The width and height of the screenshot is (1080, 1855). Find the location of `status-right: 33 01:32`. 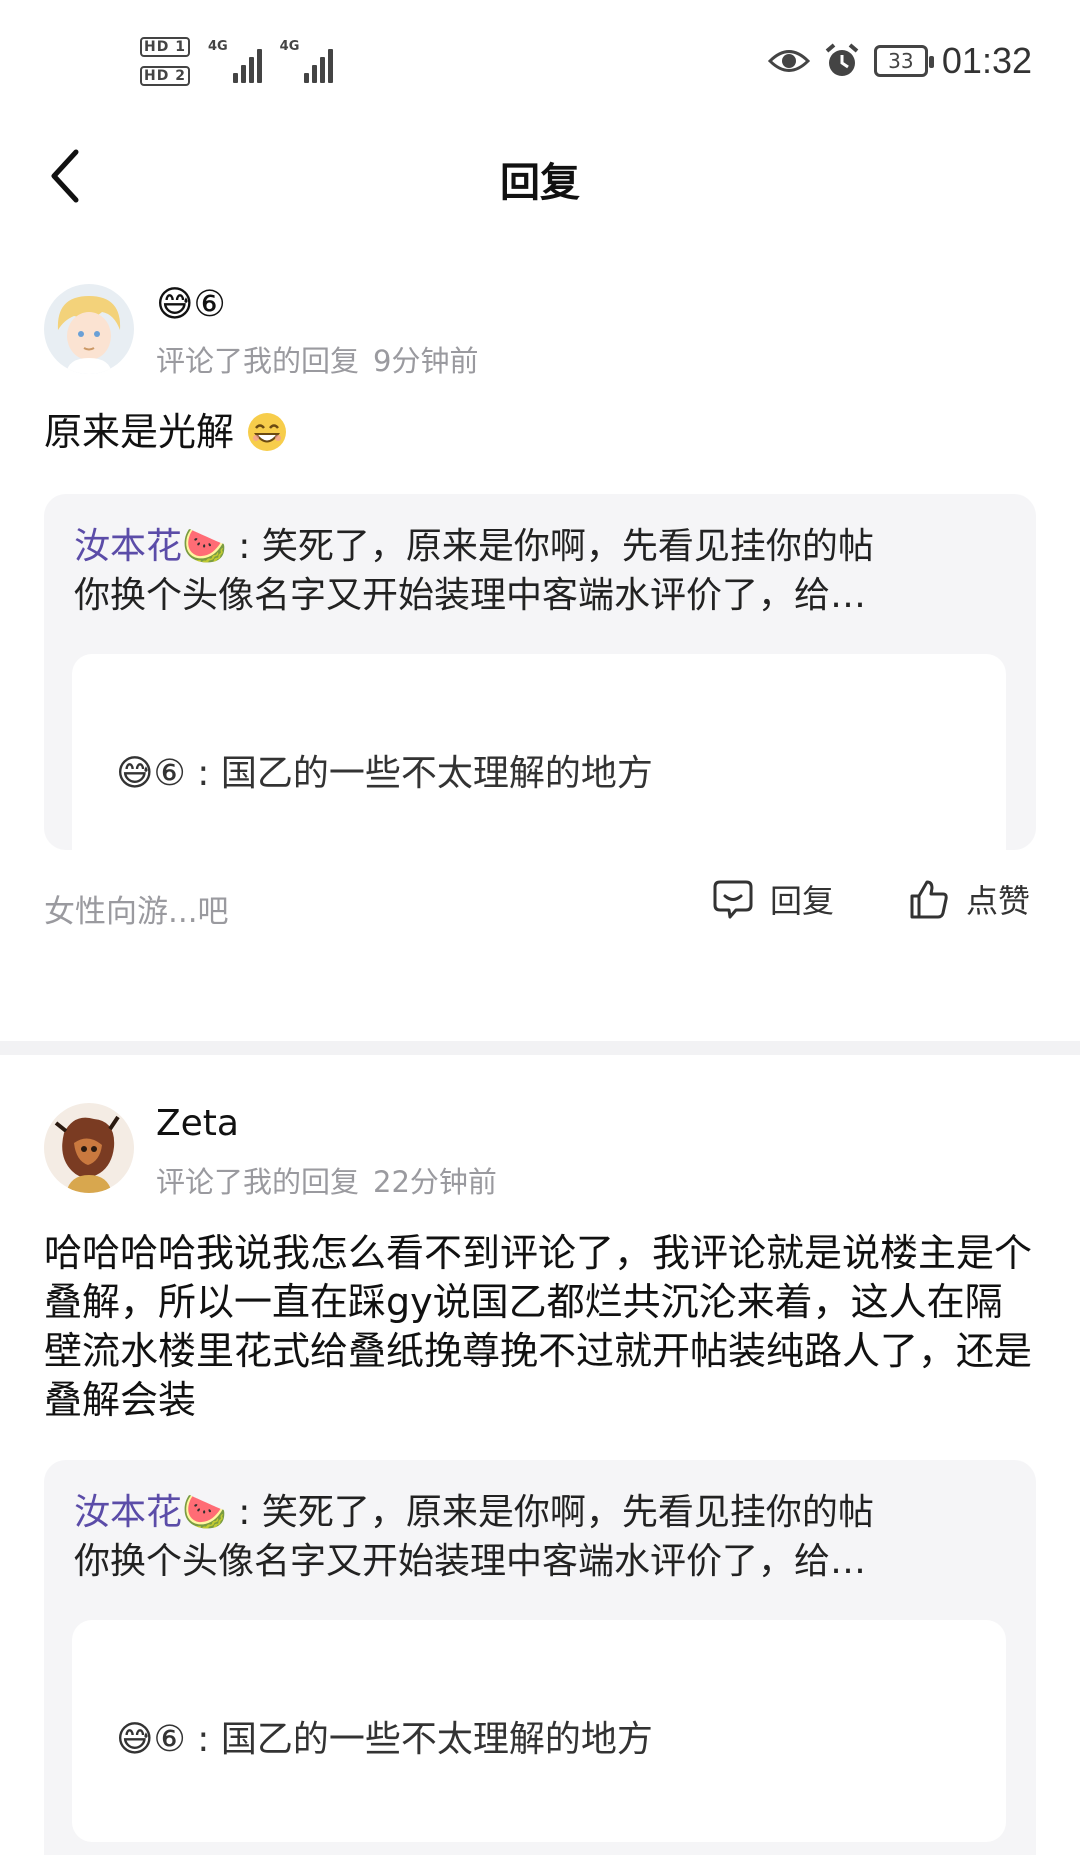

status-right: 33 01:32 is located at coordinates (899, 61).